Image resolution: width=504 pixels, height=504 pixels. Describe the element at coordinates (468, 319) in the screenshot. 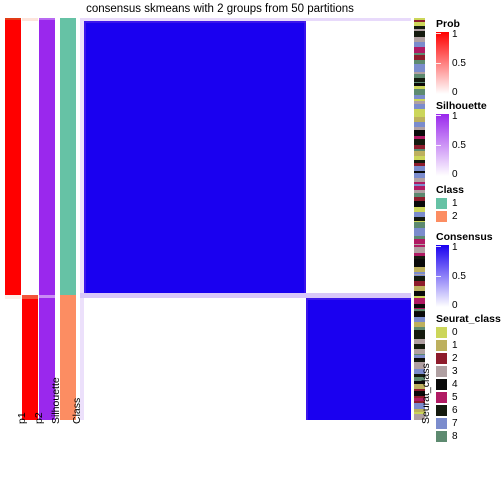

I see `legend-seurat-class-title: Seurat_class` at that location.